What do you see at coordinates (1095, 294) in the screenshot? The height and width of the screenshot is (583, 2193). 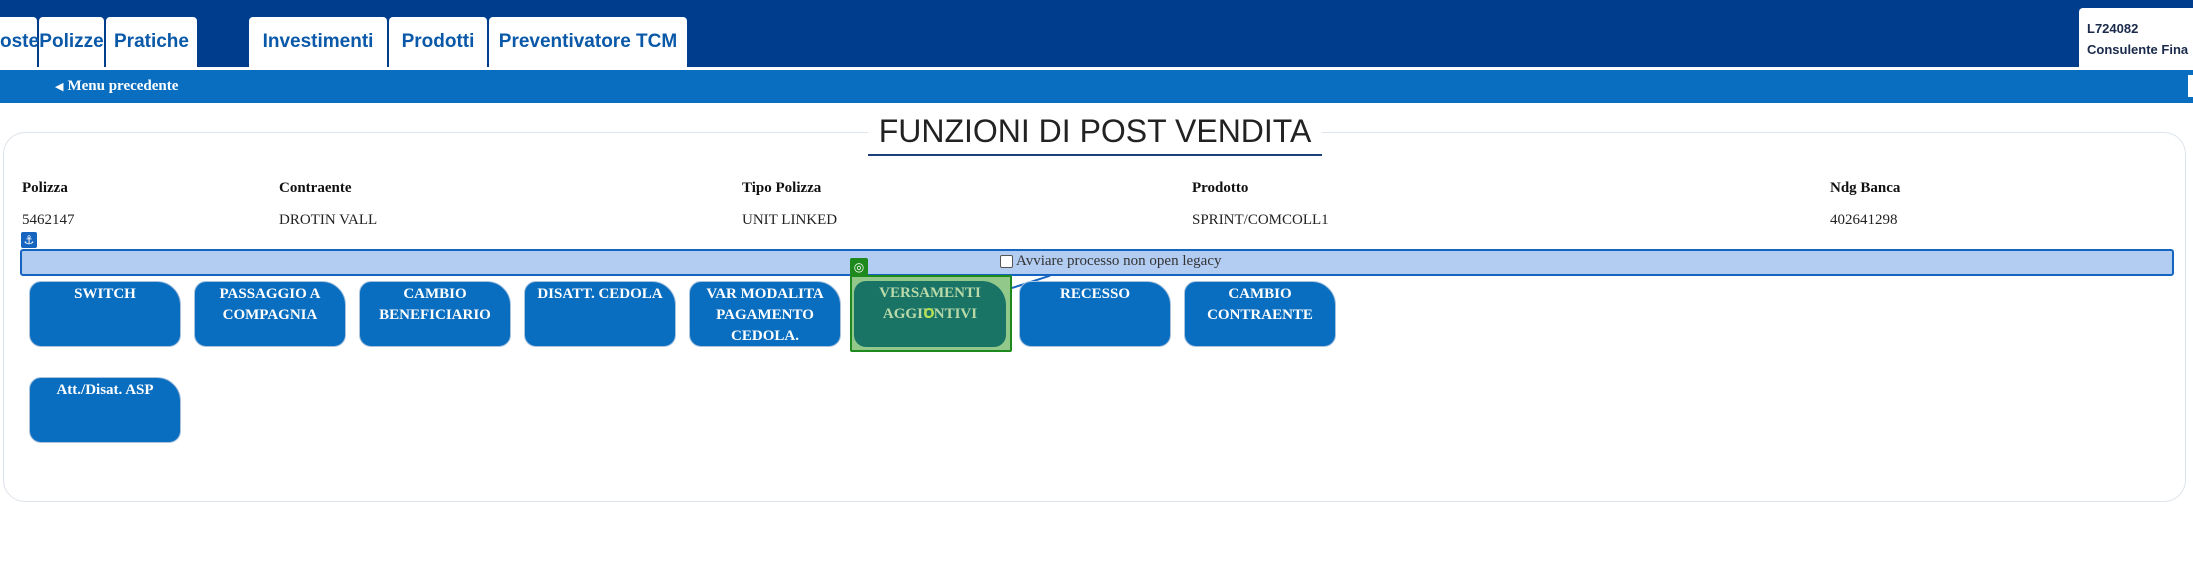 I see `button-label: RECESSO` at bounding box center [1095, 294].